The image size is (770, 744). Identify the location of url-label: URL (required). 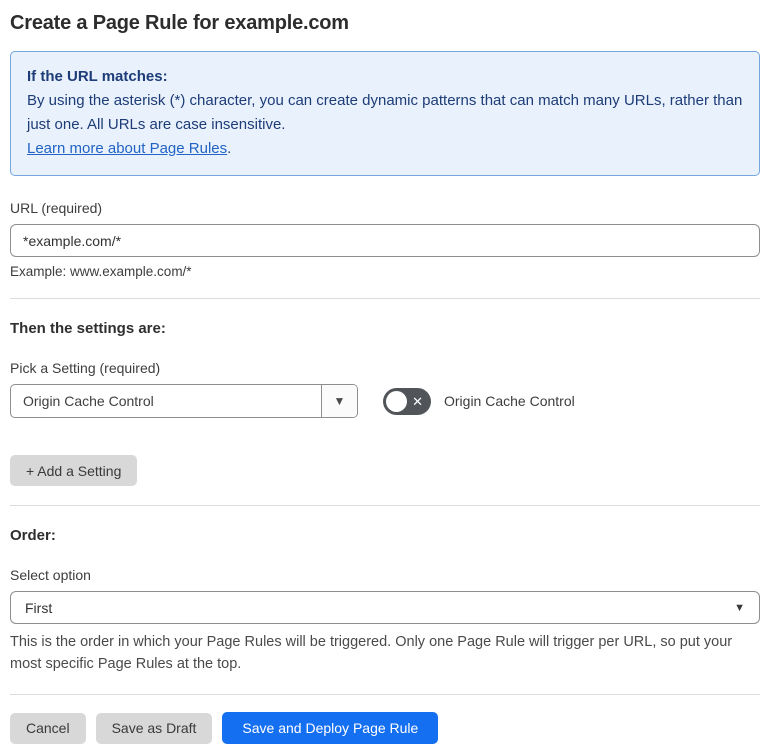
(56, 208).